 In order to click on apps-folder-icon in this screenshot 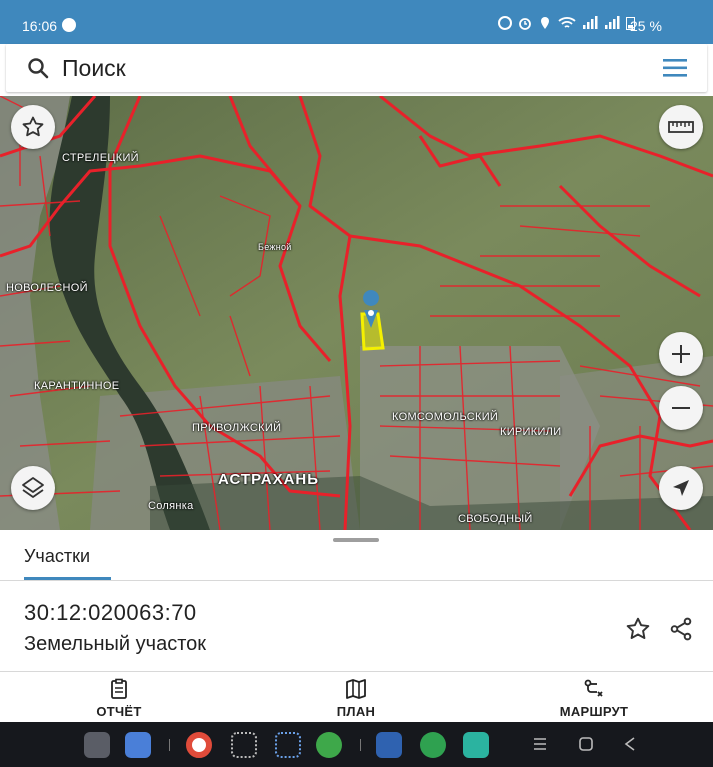, I will do `click(288, 745)`.